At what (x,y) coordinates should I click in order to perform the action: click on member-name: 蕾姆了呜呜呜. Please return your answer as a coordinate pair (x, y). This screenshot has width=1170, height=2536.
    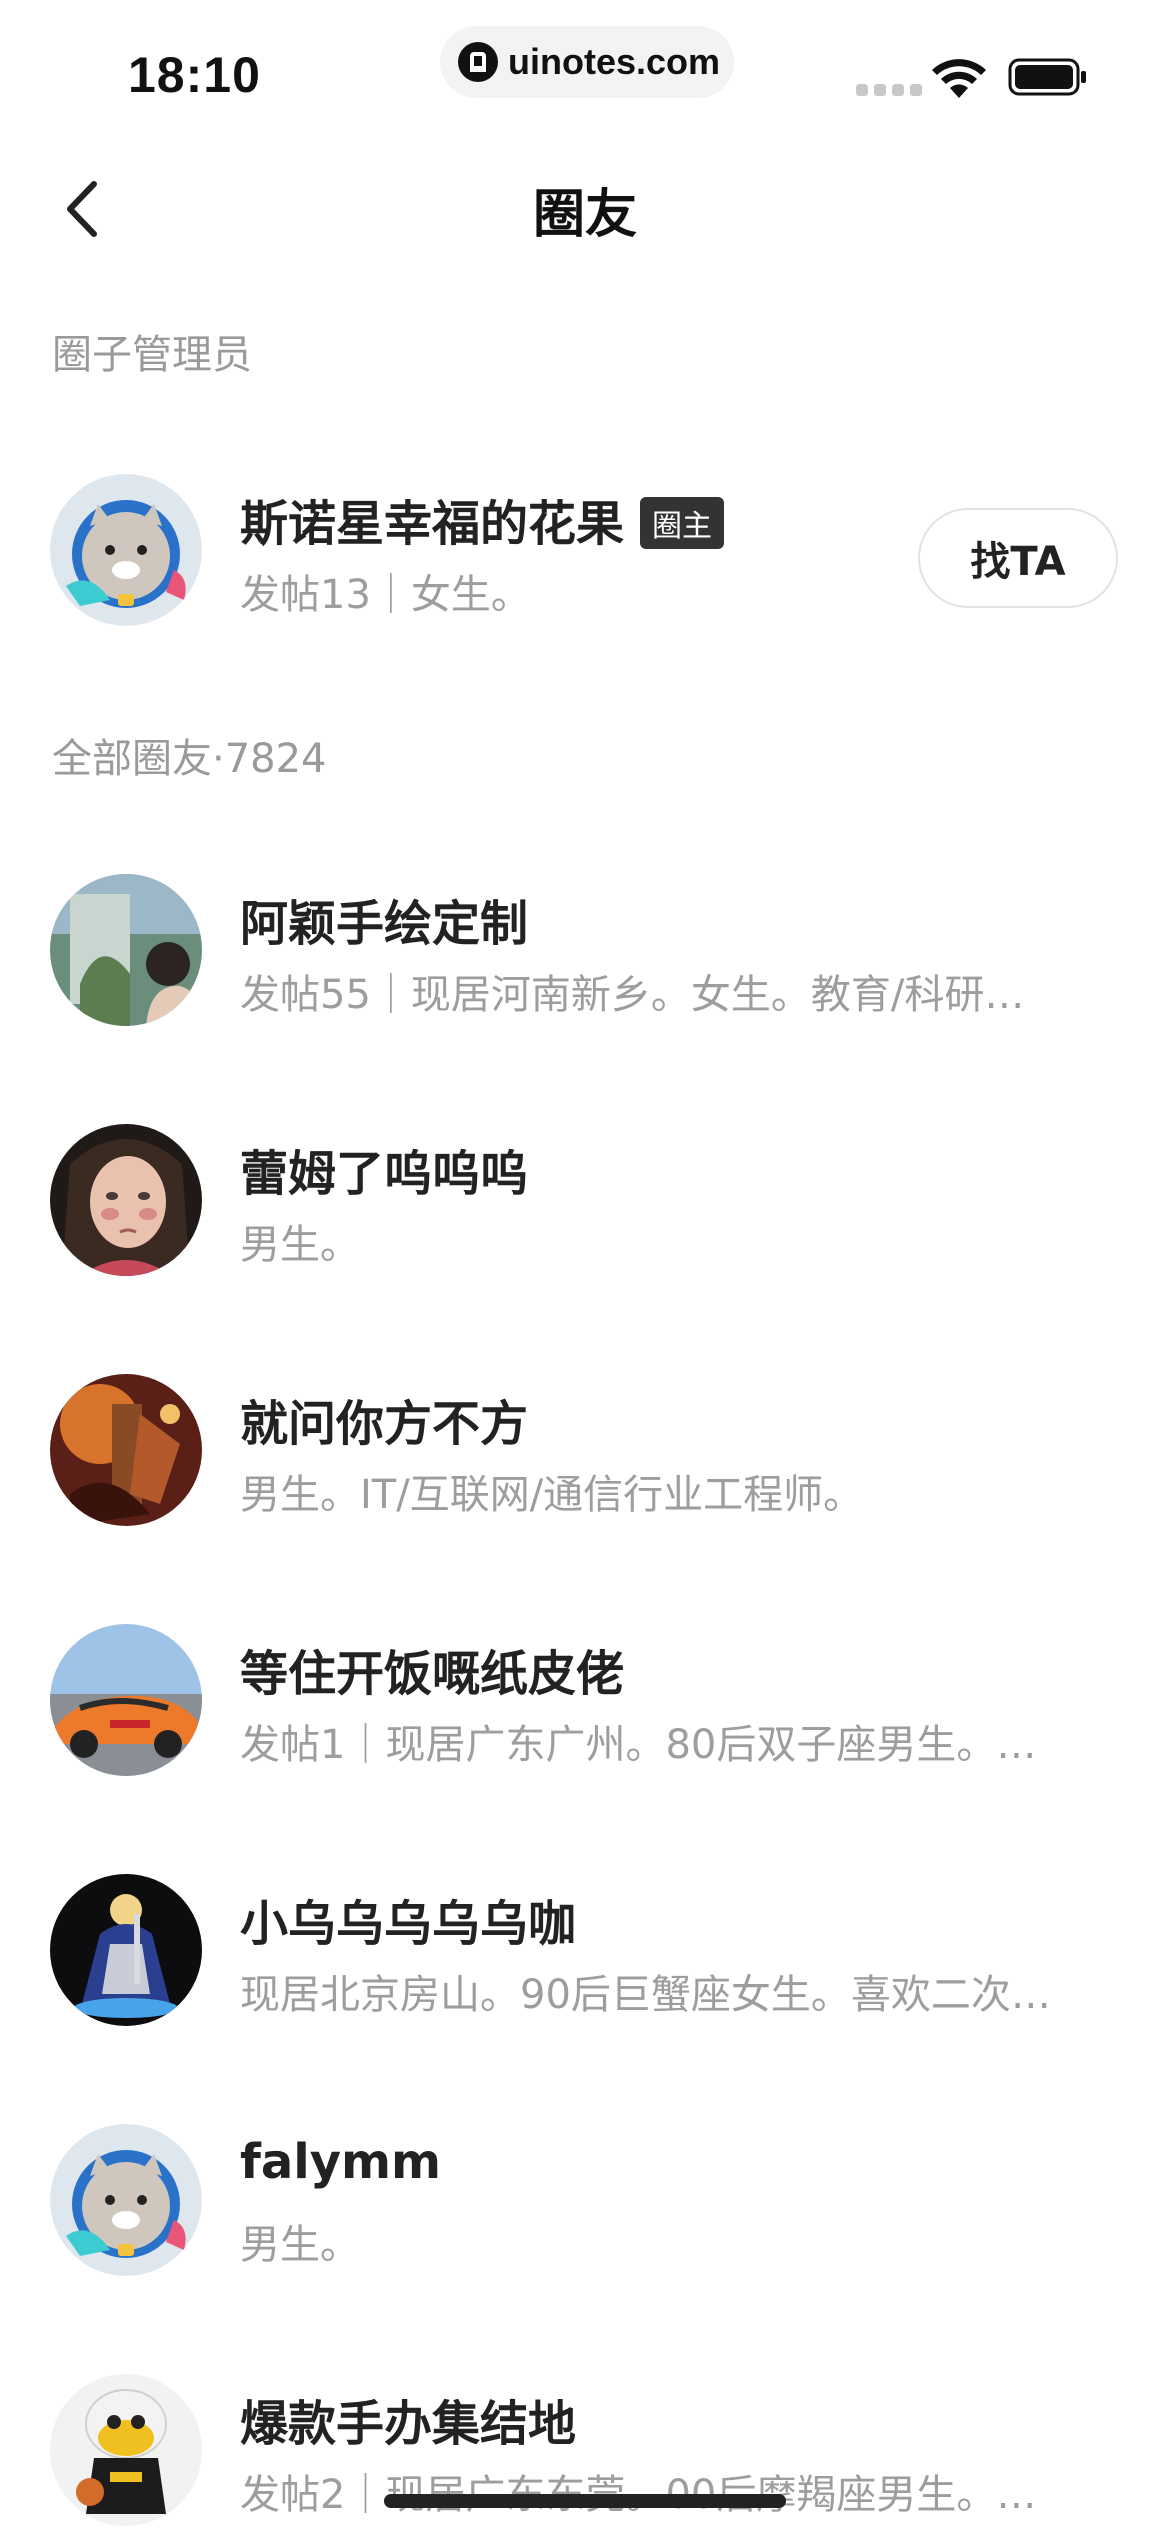
    Looking at the image, I should click on (384, 1174).